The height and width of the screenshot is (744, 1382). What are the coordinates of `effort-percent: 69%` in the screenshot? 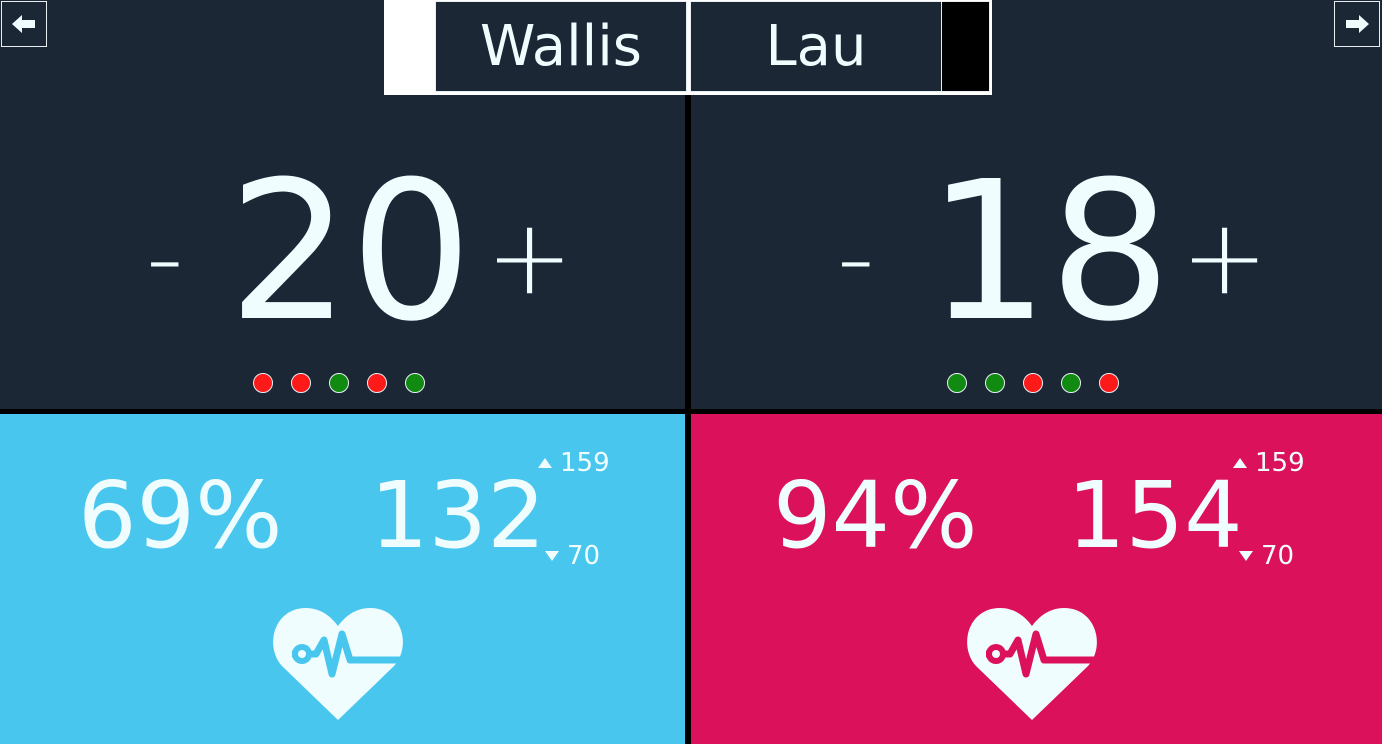 It's located at (180, 515).